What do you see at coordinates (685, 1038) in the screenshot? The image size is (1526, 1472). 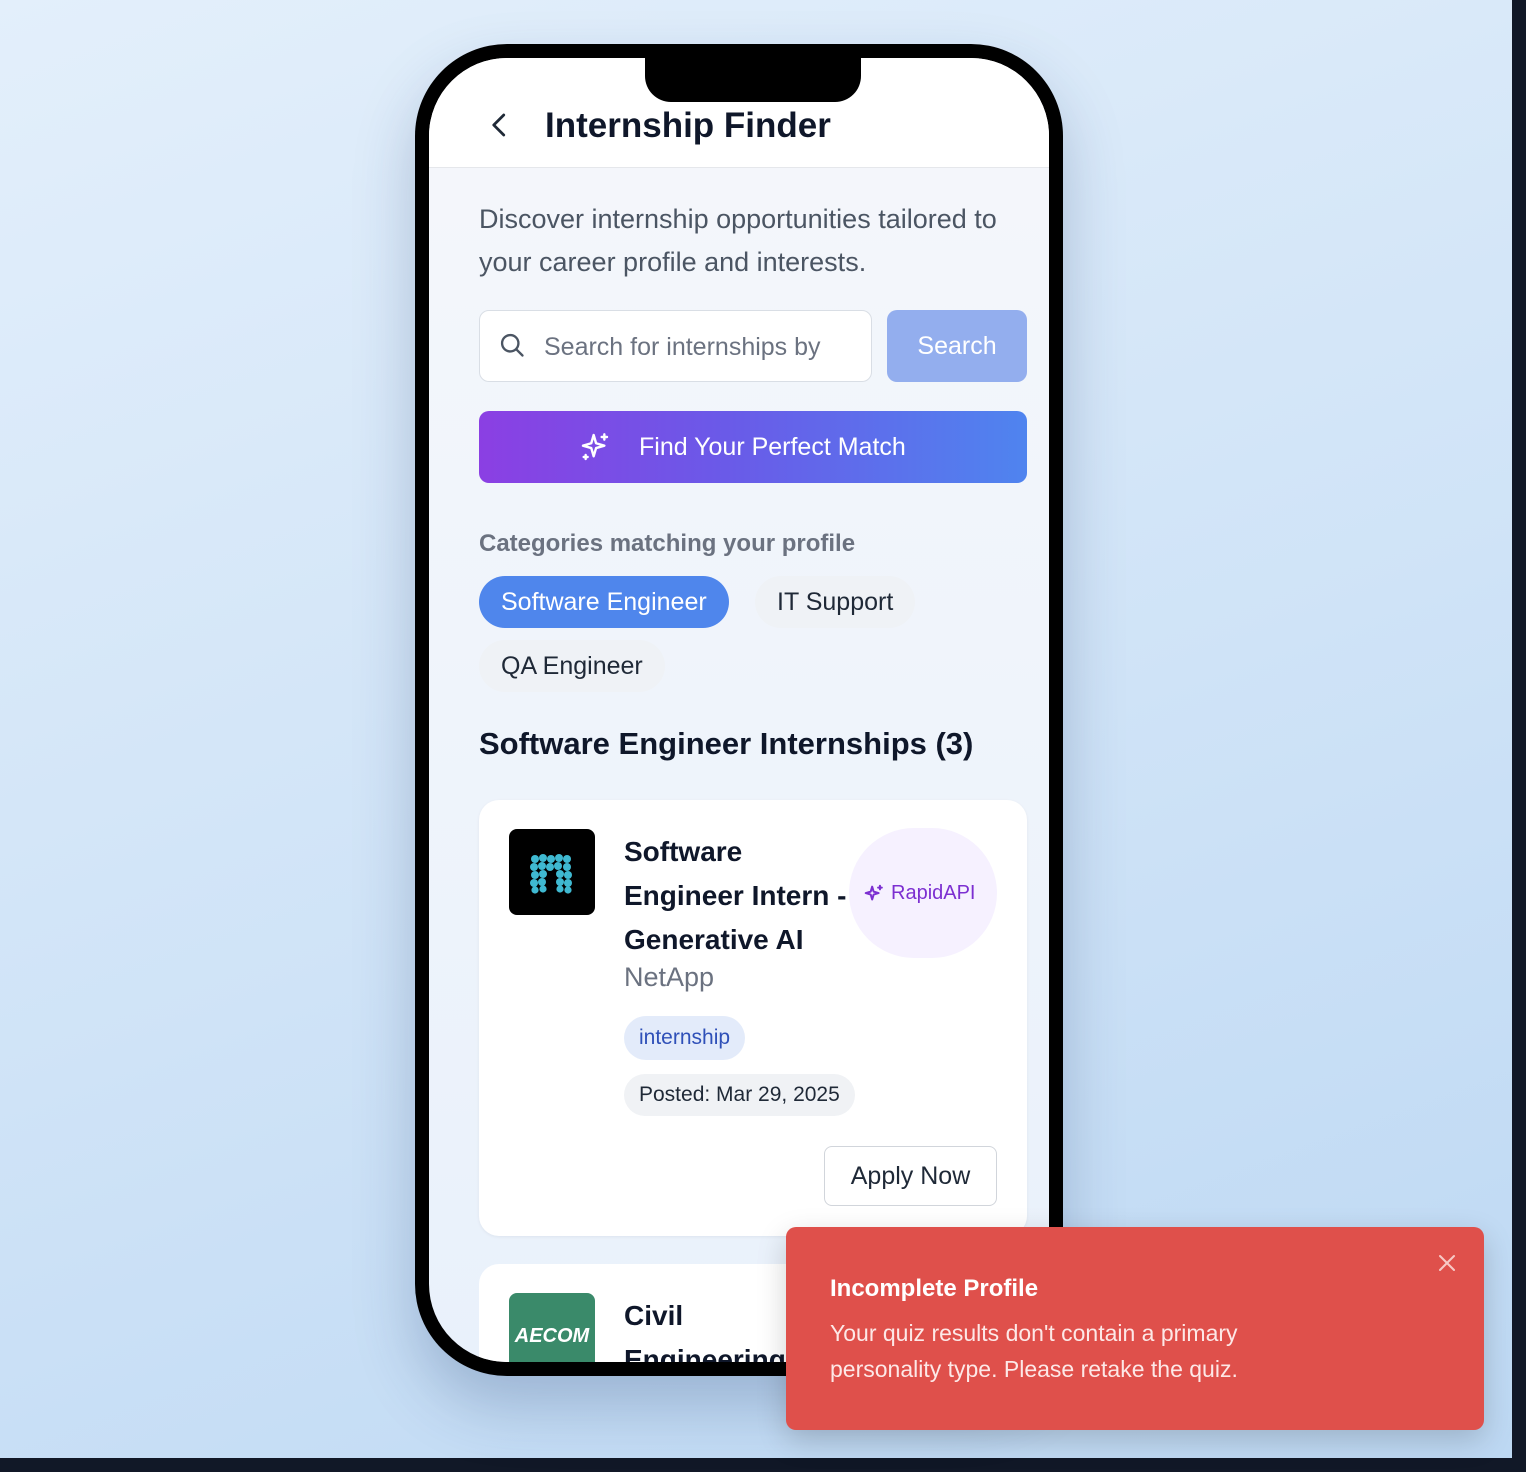 I see `job-type-tag: internship` at bounding box center [685, 1038].